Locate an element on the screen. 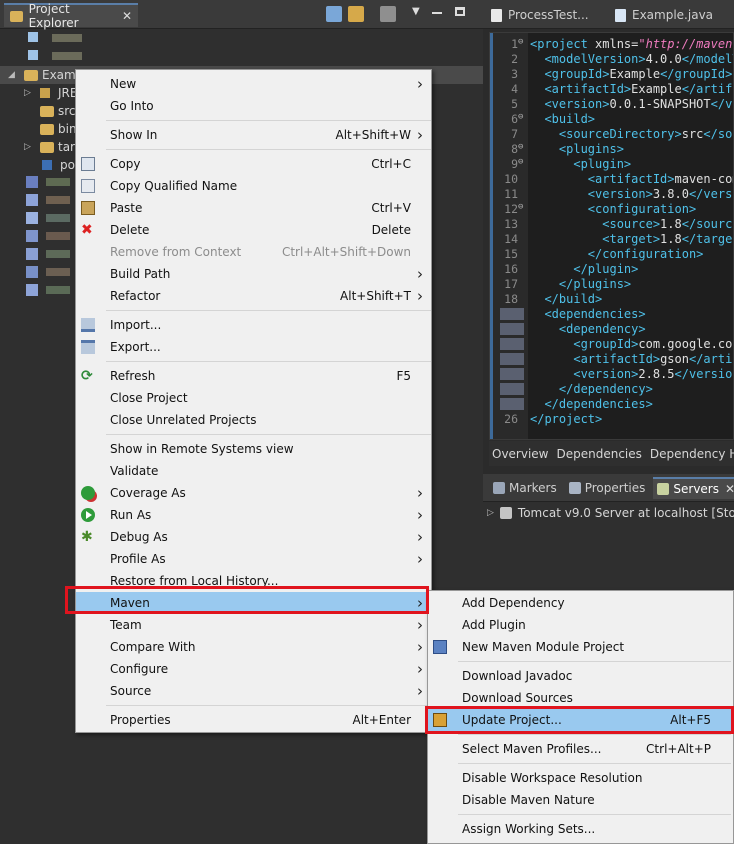 The width and height of the screenshot is (734, 844). project-explorer-tab: Project Explorer ✕ is located at coordinates (71, 16).